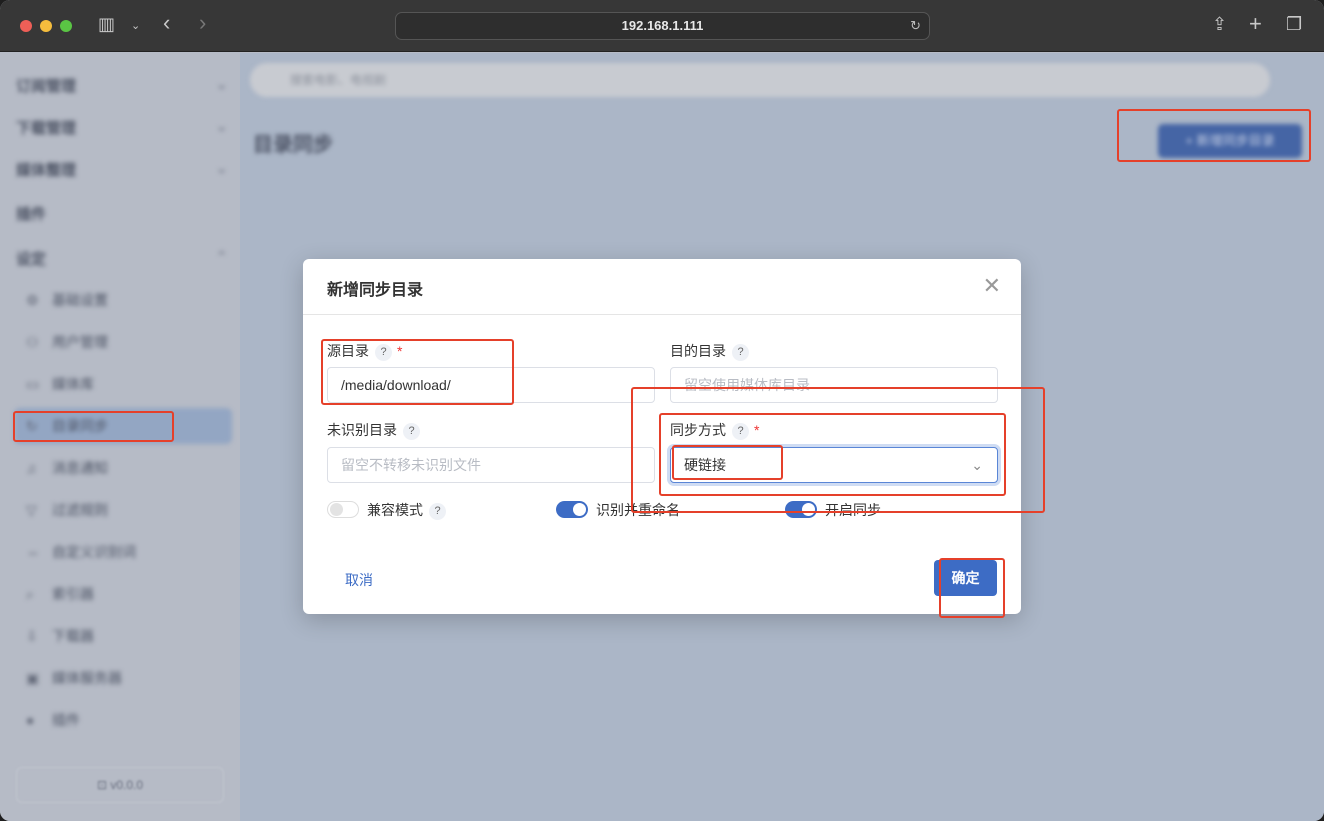  I want to click on reload-icon: ↻, so click(915, 26).